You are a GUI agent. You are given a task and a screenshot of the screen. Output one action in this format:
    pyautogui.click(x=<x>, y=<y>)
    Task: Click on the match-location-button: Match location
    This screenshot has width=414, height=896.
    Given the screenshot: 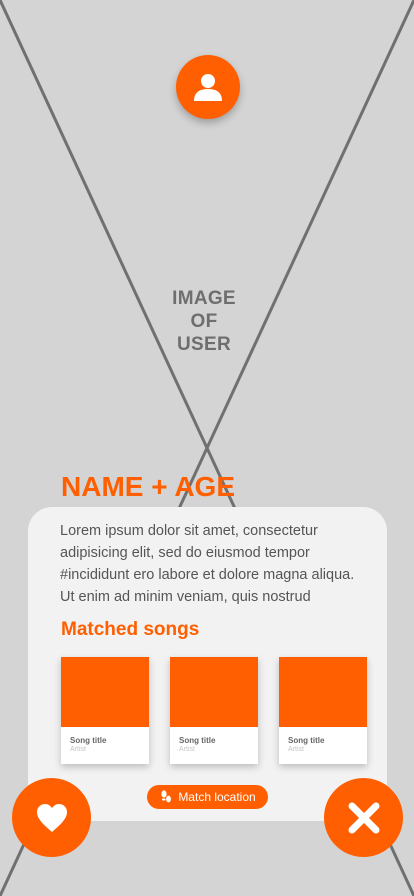 What is the action you would take?
    pyautogui.click(x=207, y=797)
    